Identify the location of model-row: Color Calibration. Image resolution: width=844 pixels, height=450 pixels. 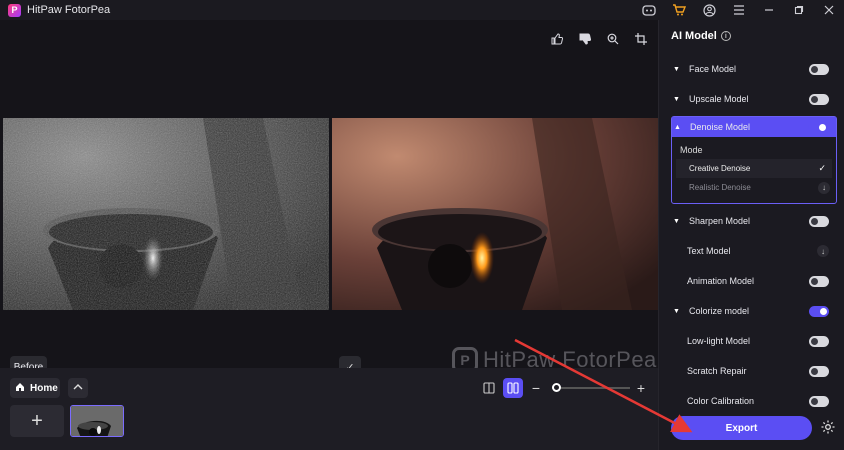
(754, 401).